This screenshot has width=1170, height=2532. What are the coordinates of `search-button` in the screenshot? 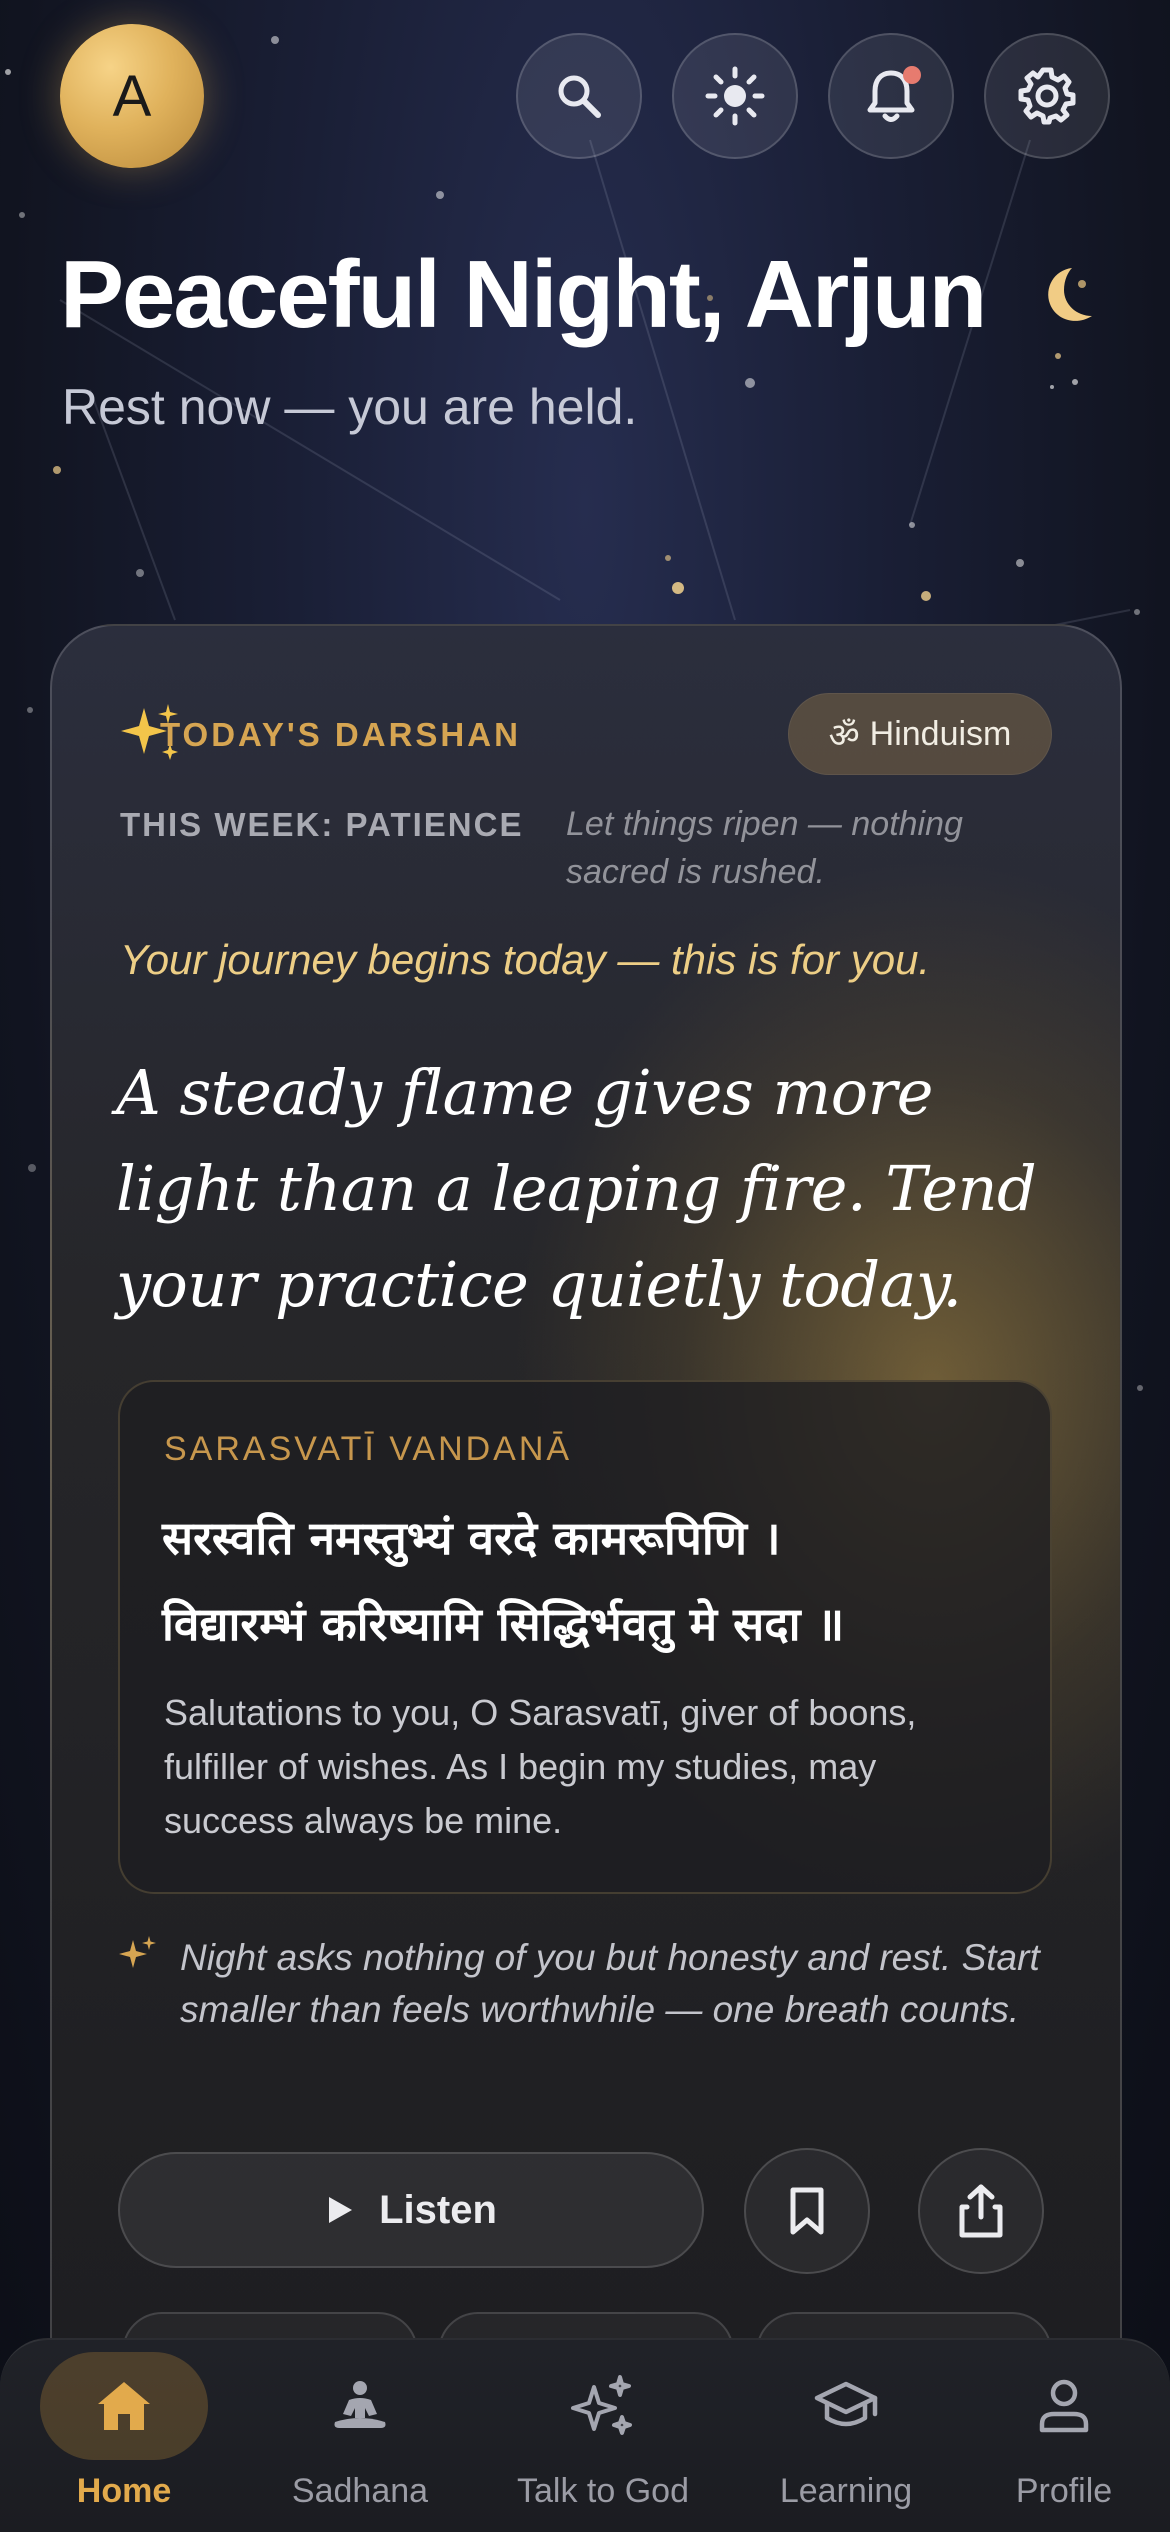 It's located at (579, 96).